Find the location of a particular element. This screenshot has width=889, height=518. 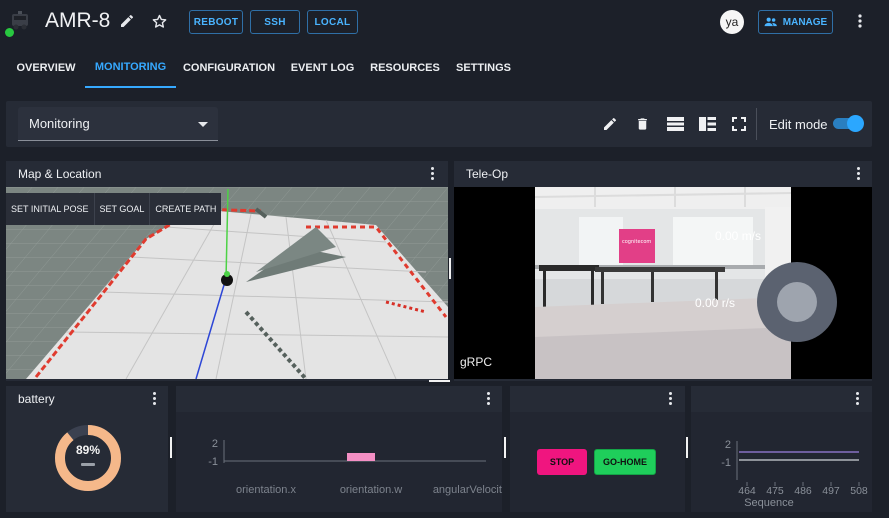

battery-widget-title: battery is located at coordinates (36, 399).